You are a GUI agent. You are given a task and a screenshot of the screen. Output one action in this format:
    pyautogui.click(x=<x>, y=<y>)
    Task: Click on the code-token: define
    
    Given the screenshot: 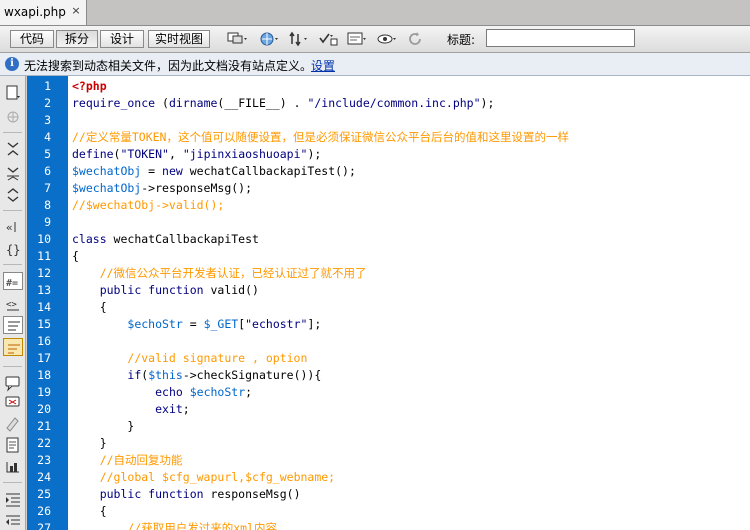 What is the action you would take?
    pyautogui.click(x=93, y=154)
    